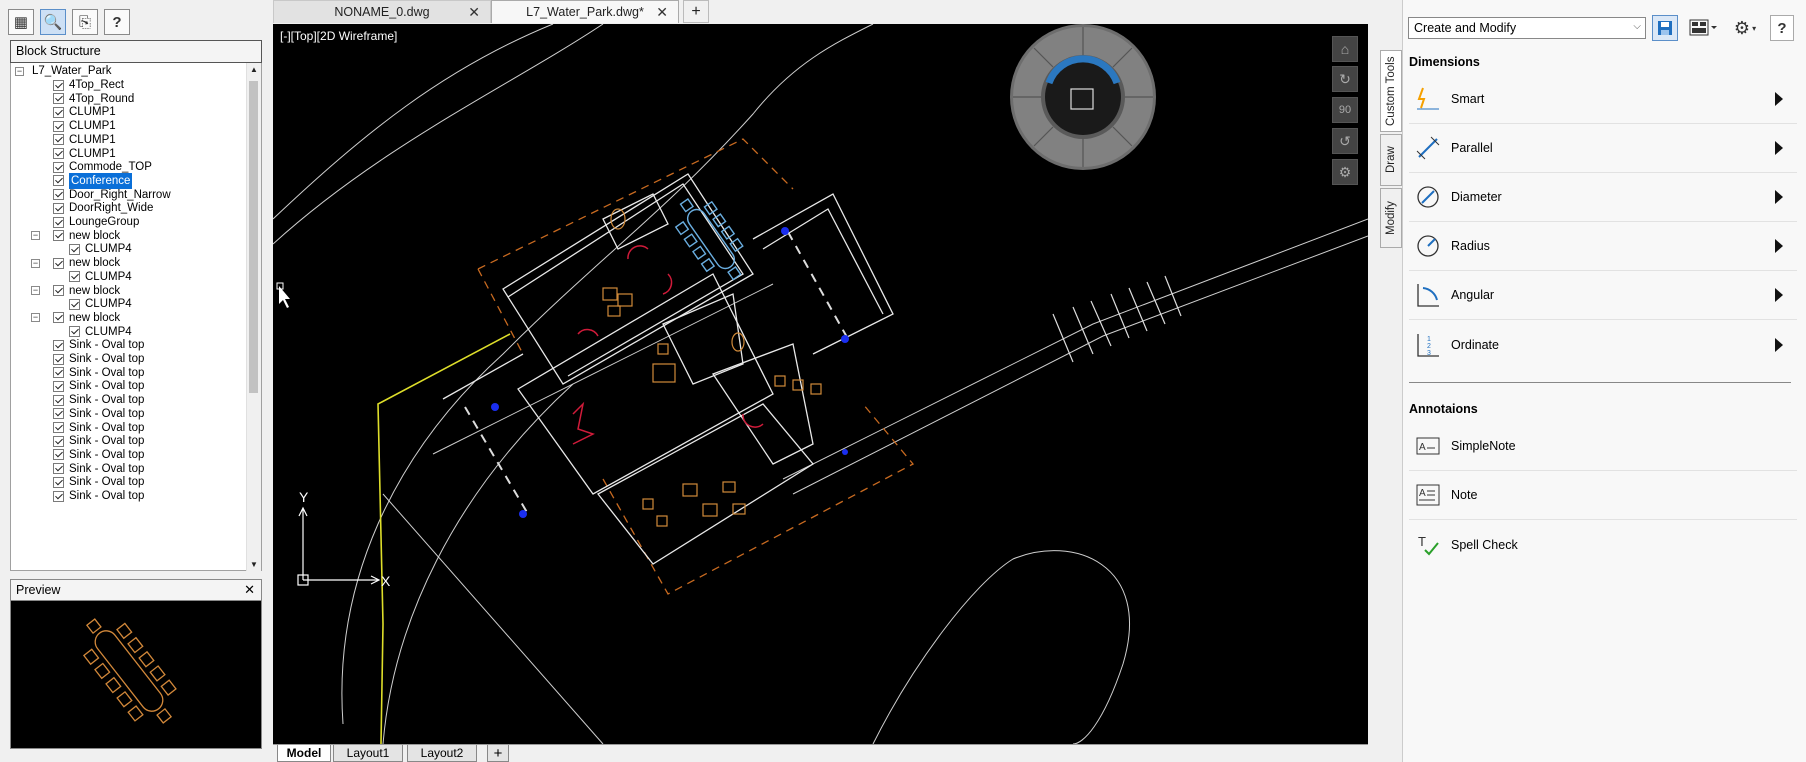 Image resolution: width=1806 pixels, height=762 pixels. Describe the element at coordinates (1428, 495) in the screenshot. I see `note-icon: A` at that location.